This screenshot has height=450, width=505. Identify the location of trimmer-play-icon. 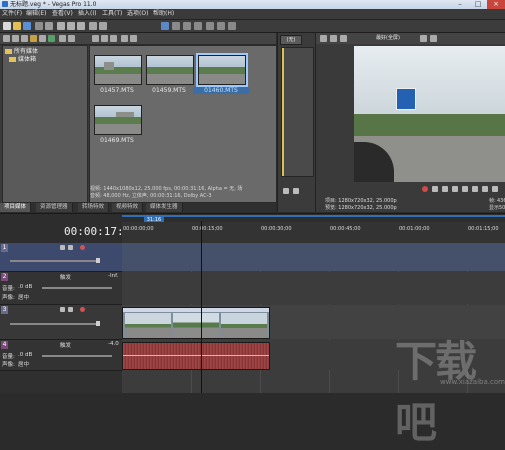
(286, 191).